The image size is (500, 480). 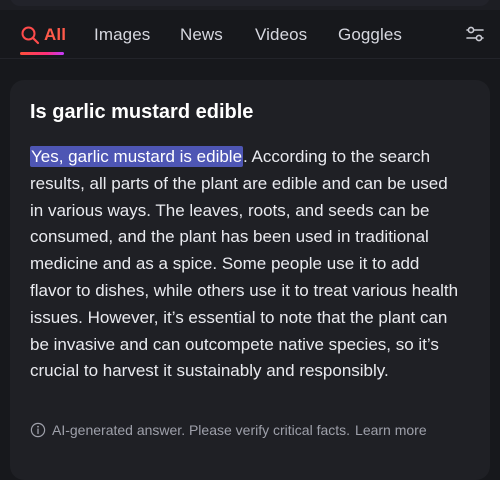 What do you see at coordinates (475, 34) in the screenshot?
I see `settings-sliders-icon` at bounding box center [475, 34].